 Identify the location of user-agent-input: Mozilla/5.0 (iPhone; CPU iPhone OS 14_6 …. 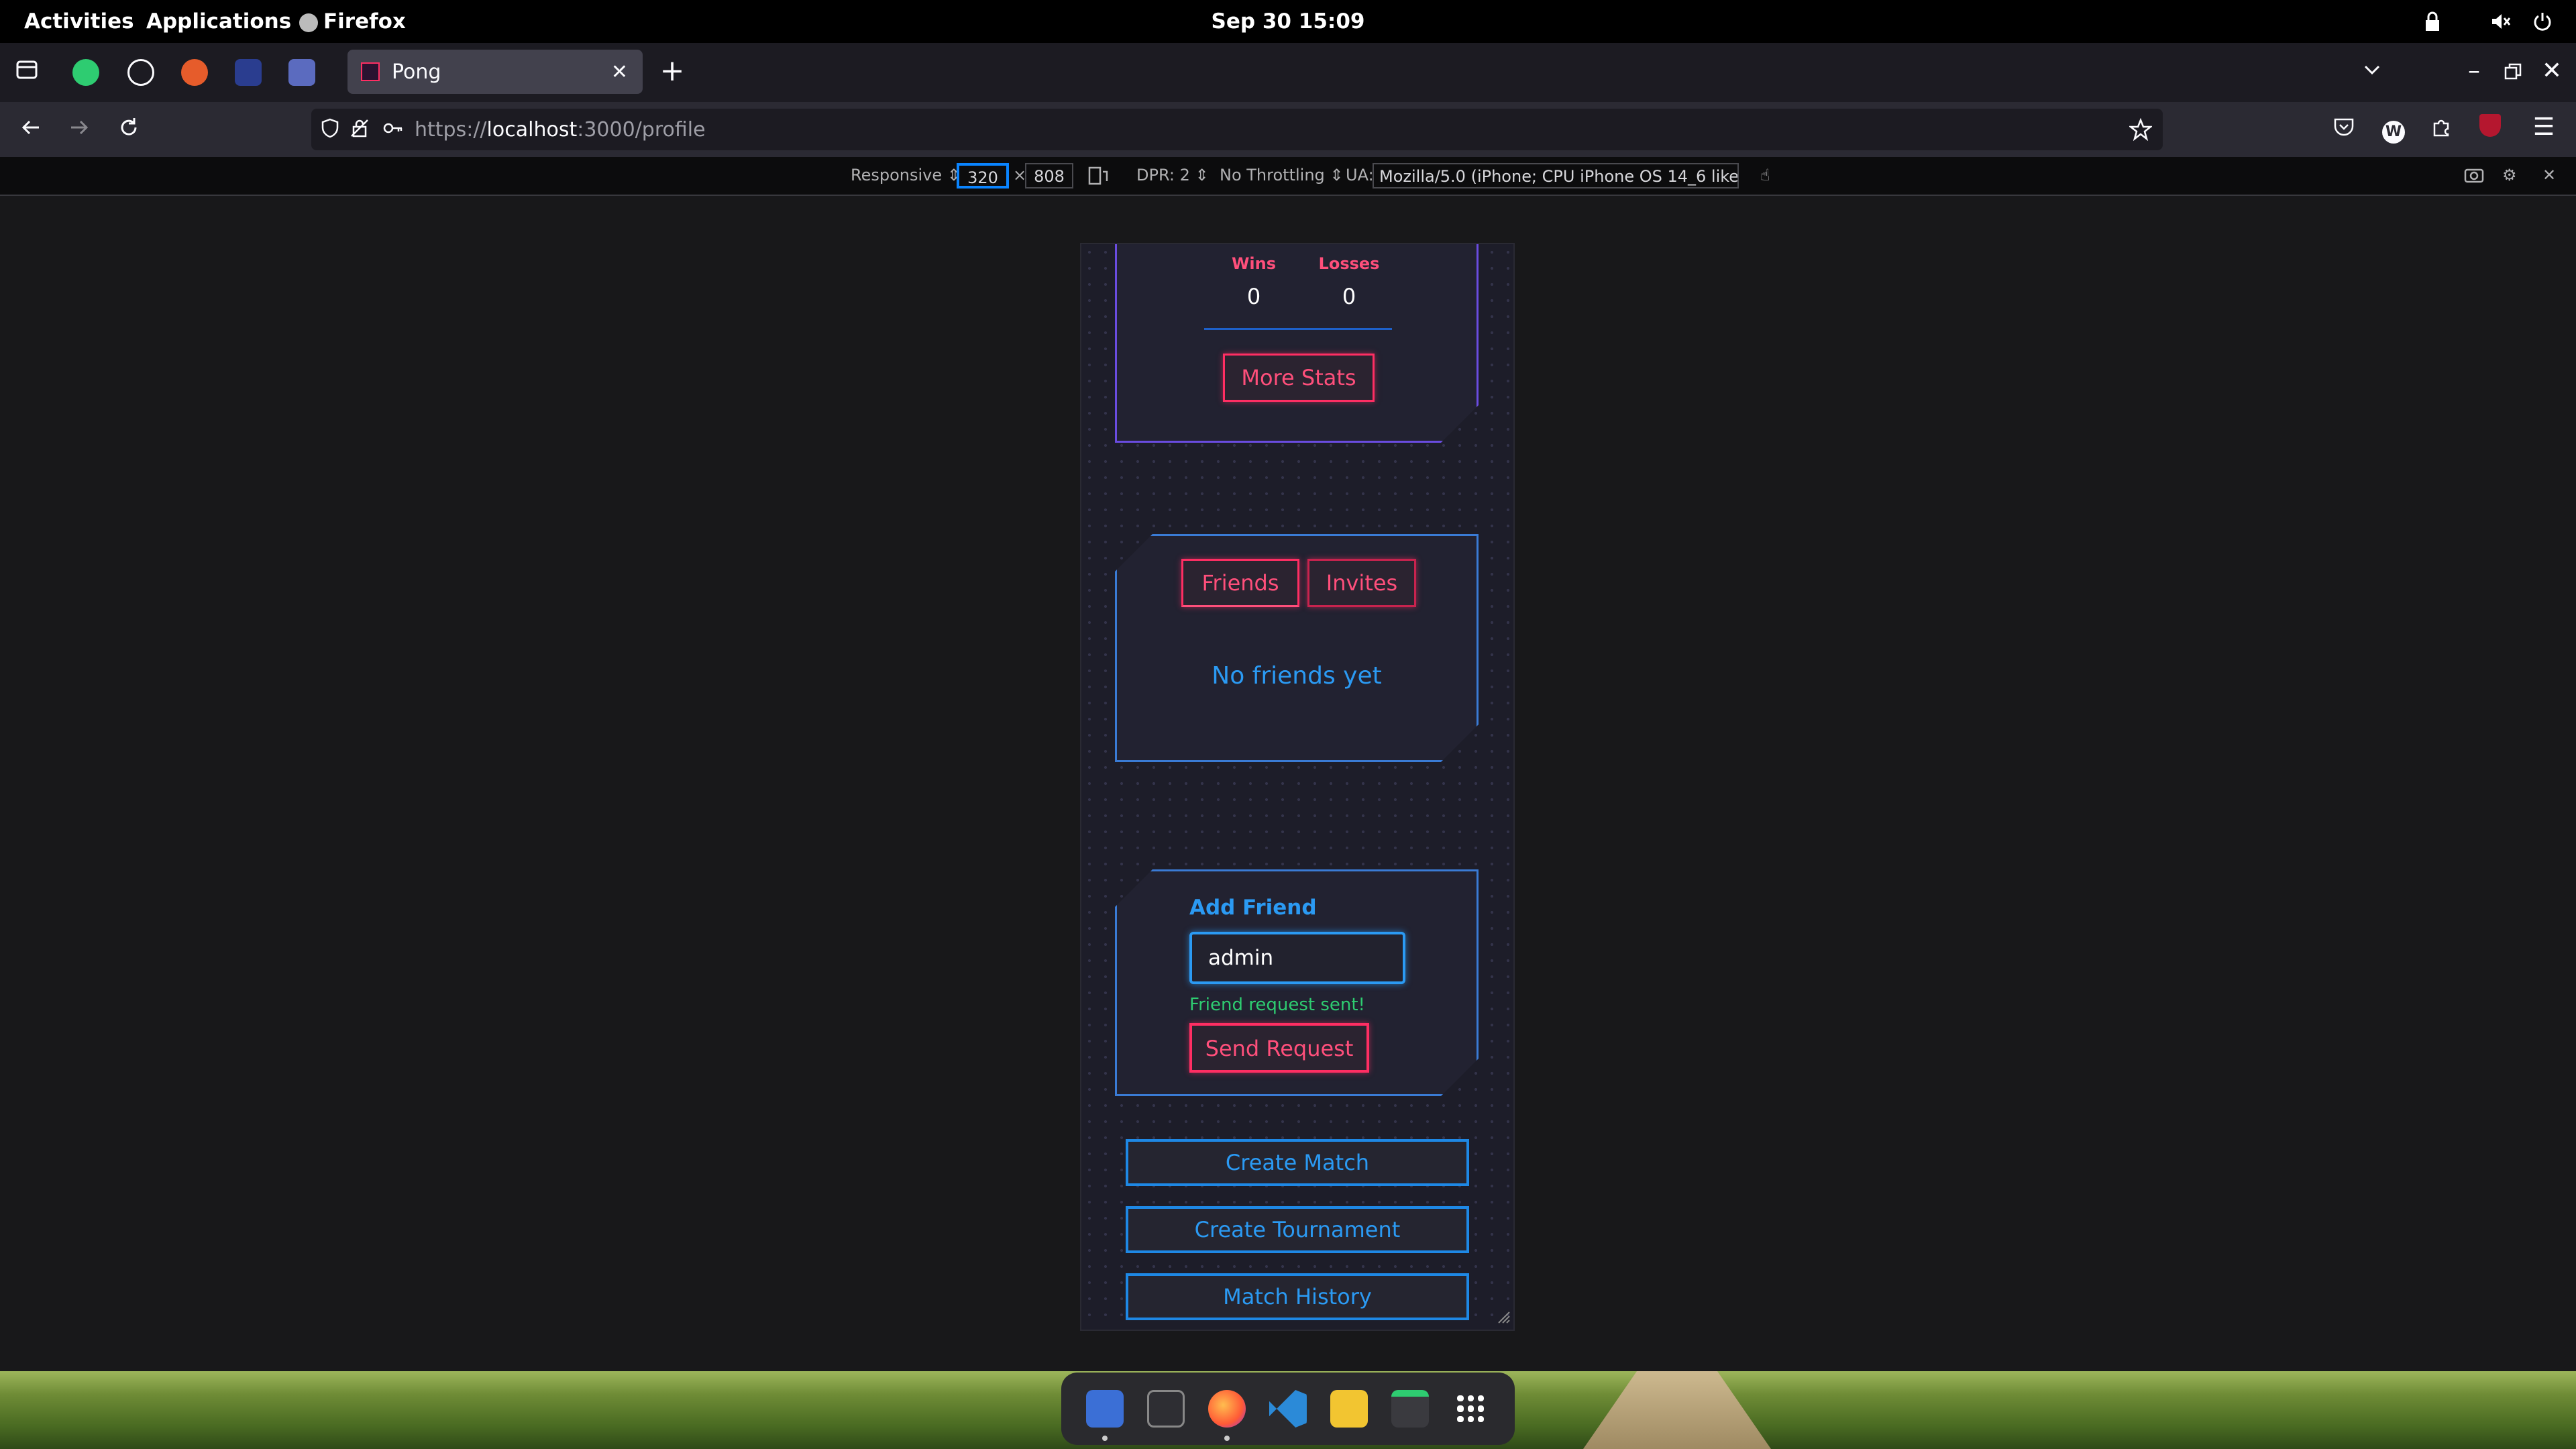
(1556, 176).